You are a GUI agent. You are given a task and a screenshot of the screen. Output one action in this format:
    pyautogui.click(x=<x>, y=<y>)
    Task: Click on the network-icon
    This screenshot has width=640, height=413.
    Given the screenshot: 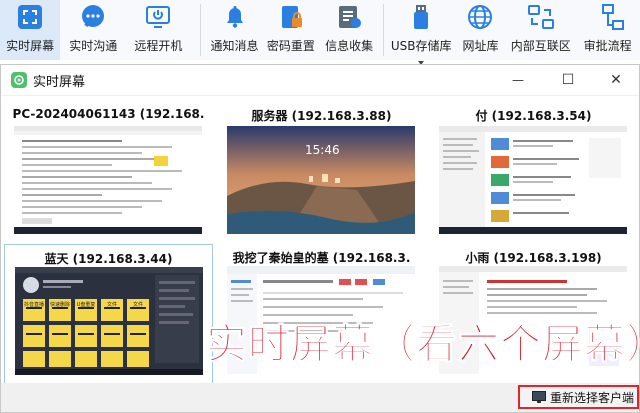 What is the action you would take?
    pyautogui.click(x=540, y=17)
    